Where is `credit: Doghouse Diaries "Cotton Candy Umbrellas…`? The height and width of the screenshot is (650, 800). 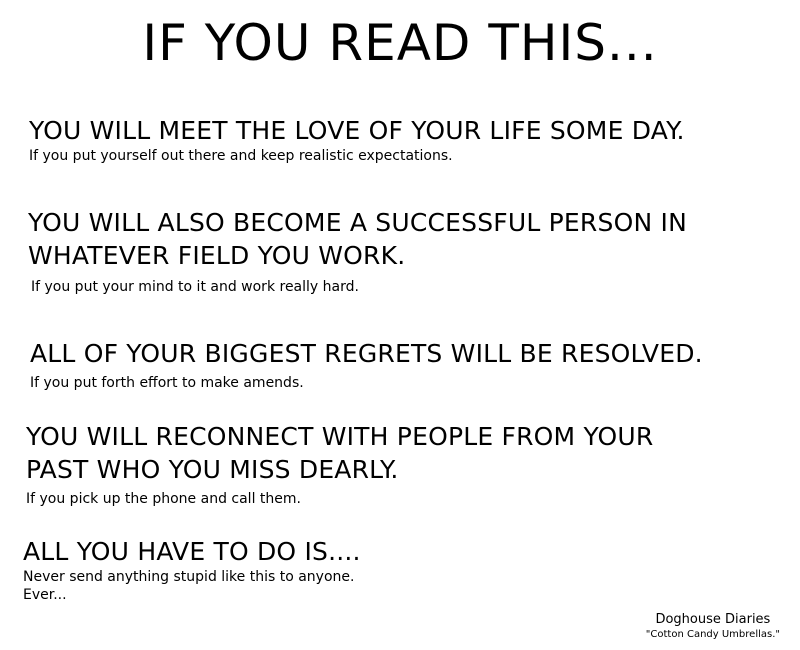
credit: Doghouse Diaries "Cotton Candy Umbrellas… is located at coordinates (713, 626).